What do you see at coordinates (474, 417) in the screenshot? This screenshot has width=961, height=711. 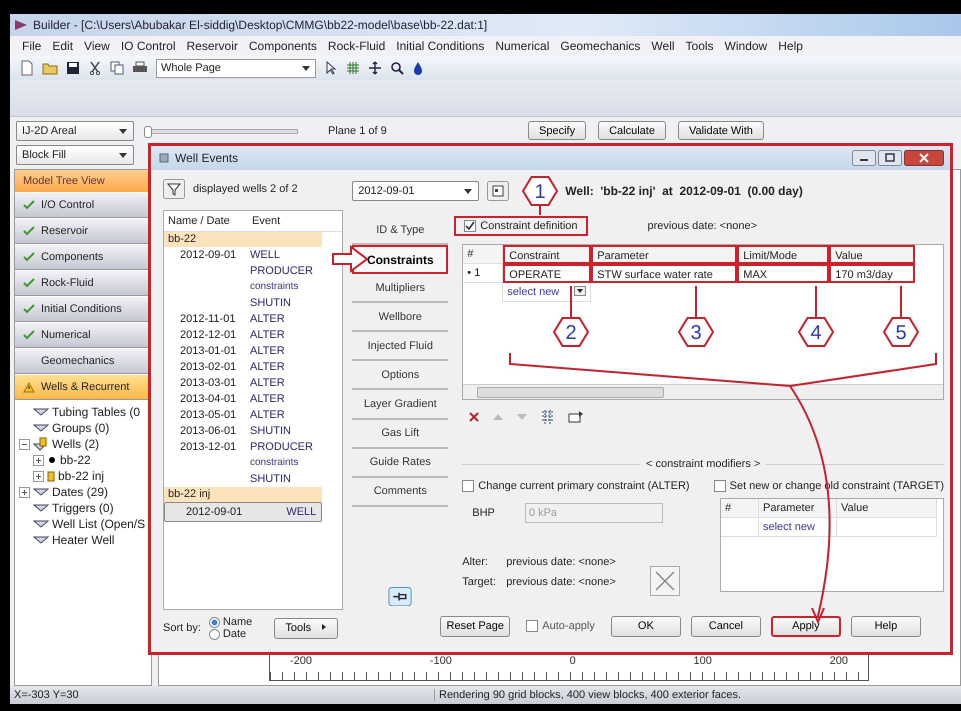 I see `delete-icon` at bounding box center [474, 417].